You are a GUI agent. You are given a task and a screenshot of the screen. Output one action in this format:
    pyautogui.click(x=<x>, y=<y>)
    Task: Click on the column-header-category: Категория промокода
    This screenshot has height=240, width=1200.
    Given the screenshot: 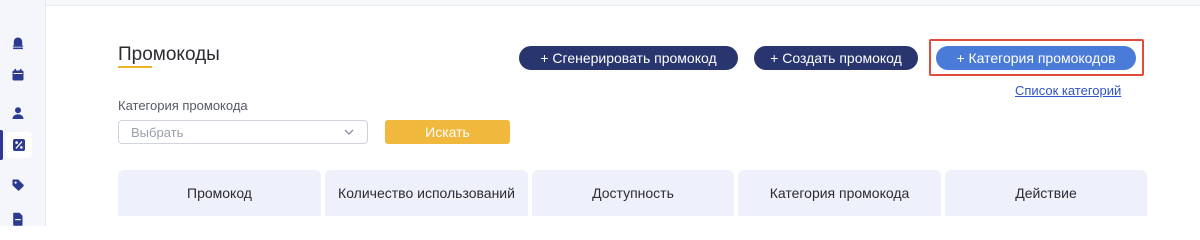 What is the action you would take?
    pyautogui.click(x=839, y=193)
    